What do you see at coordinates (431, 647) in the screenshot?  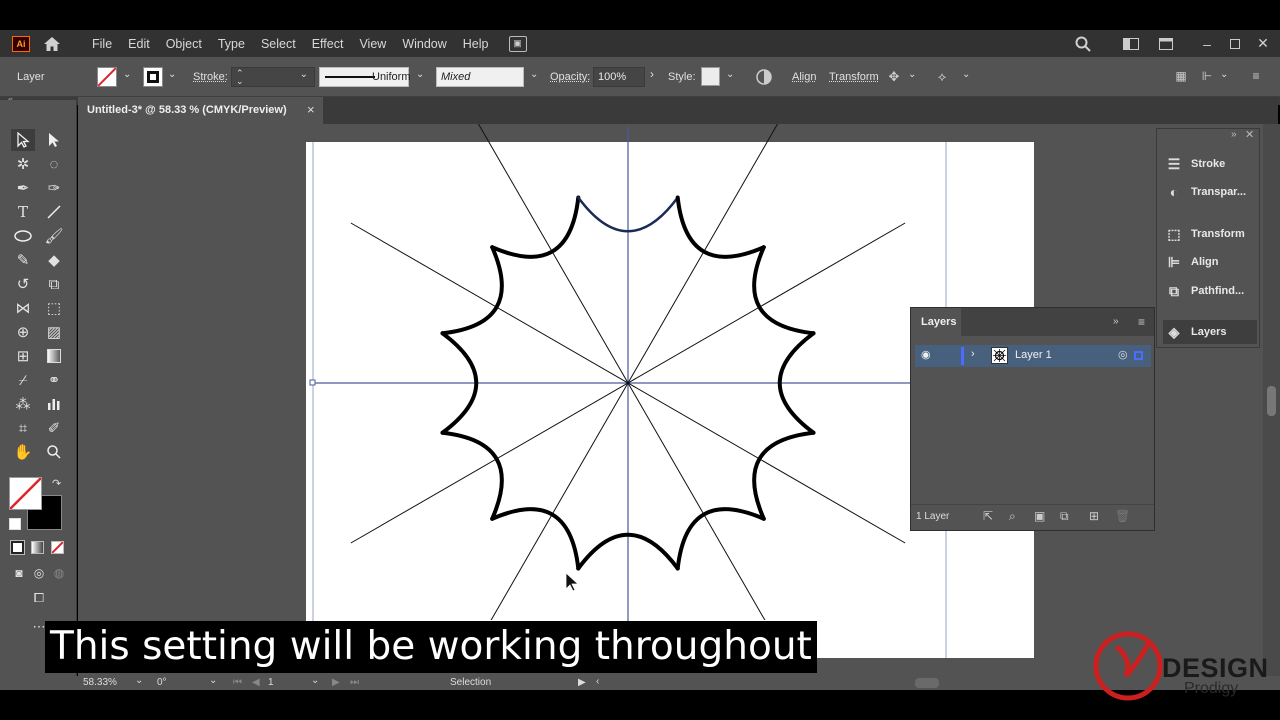 I see `video-subtitle: This setting will be working throughout` at bounding box center [431, 647].